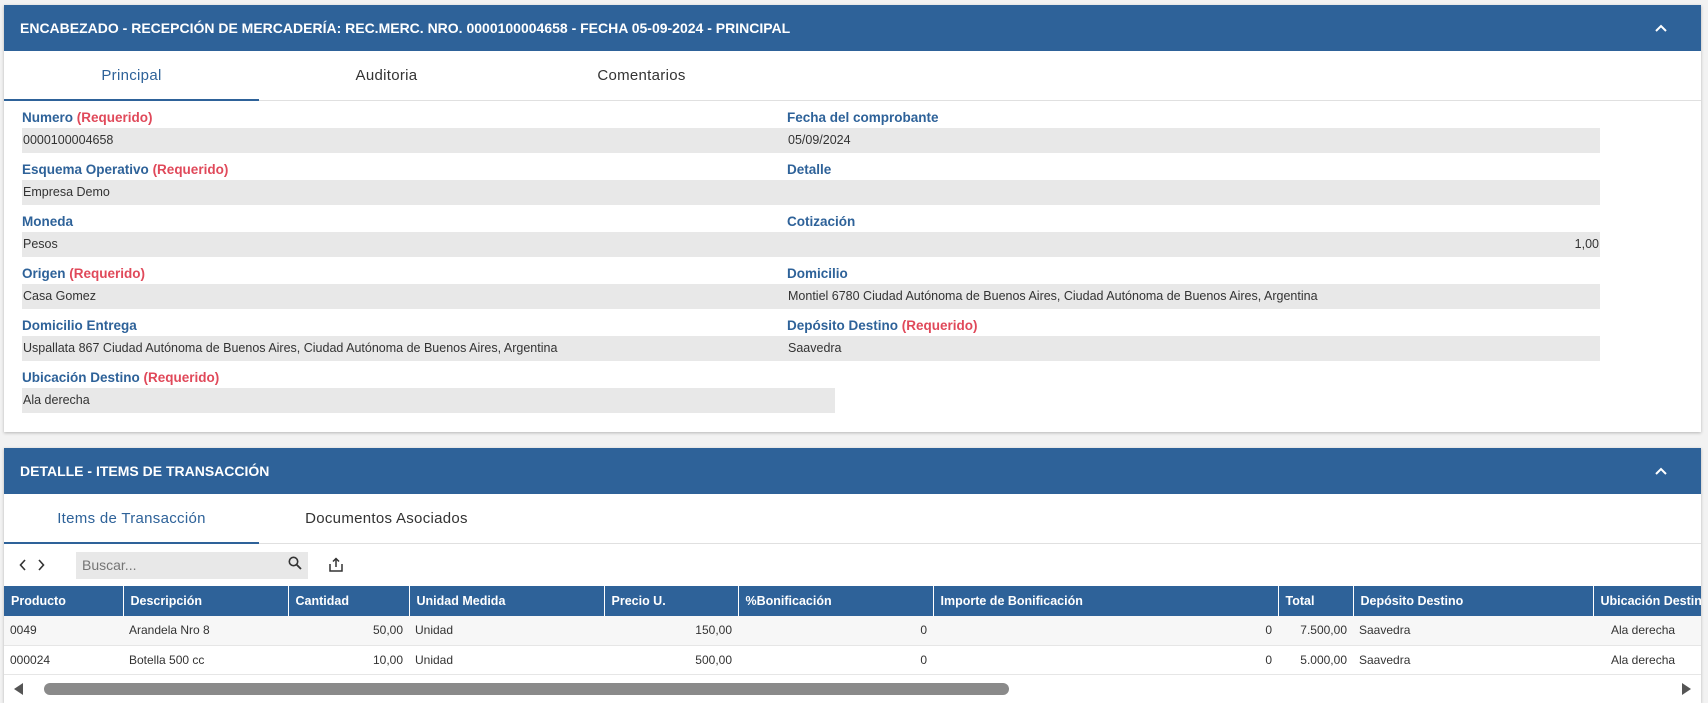 The image size is (1708, 703). I want to click on scrollbar-thumb, so click(526, 689).